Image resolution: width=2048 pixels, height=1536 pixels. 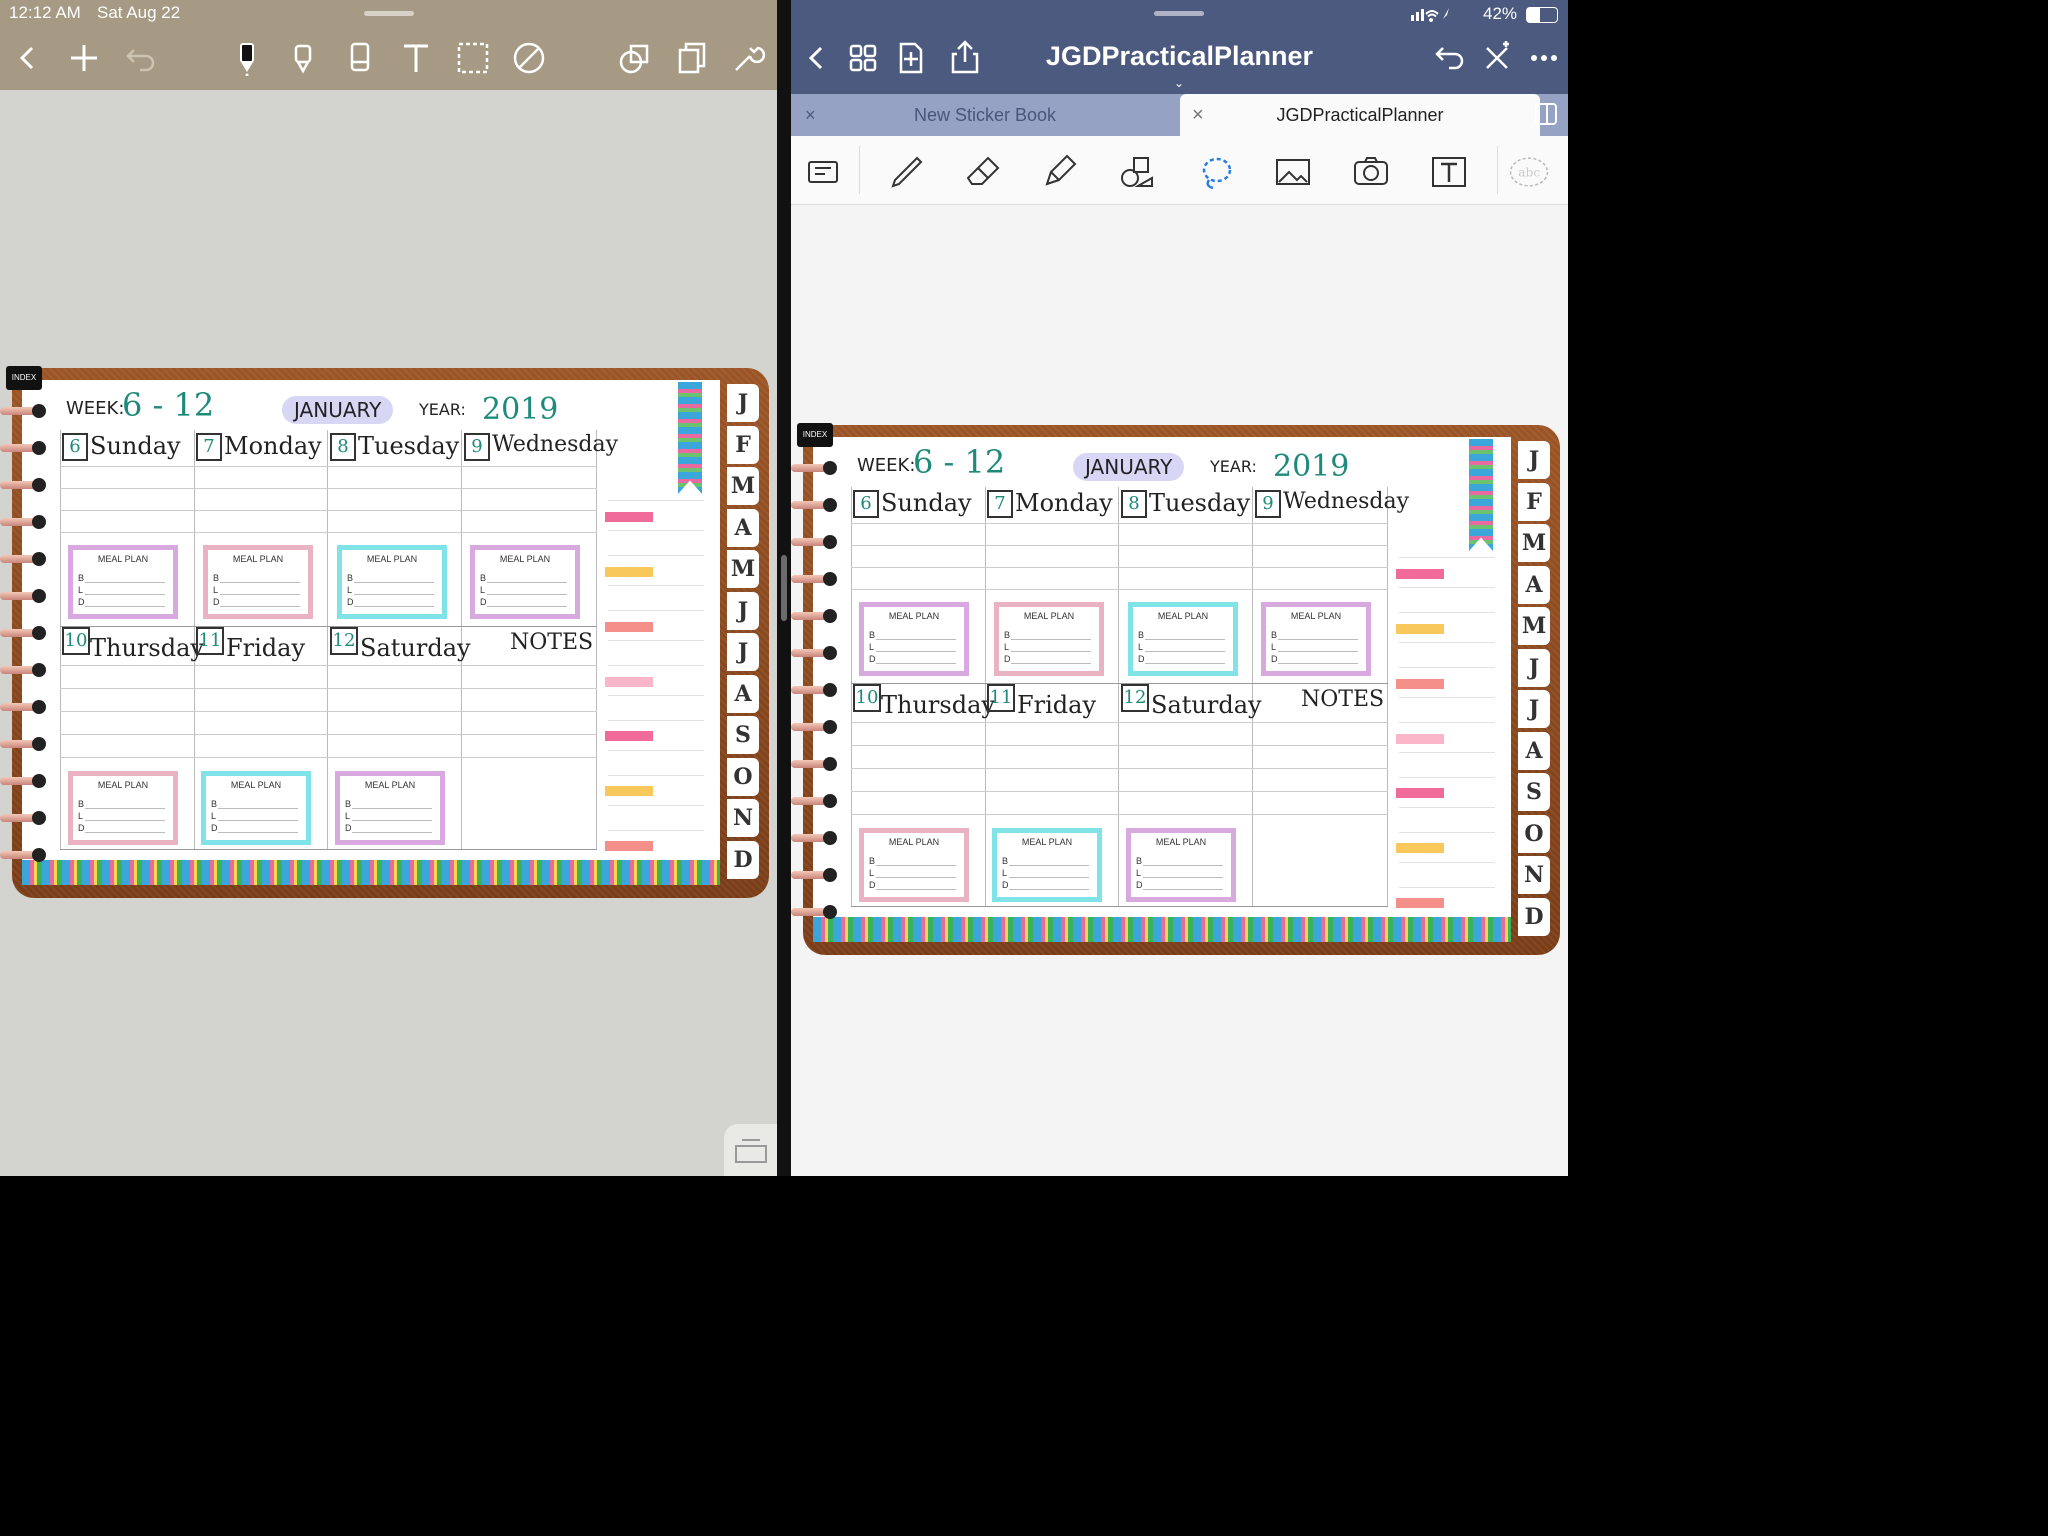 I want to click on wrench-icon, so click(x=748, y=58).